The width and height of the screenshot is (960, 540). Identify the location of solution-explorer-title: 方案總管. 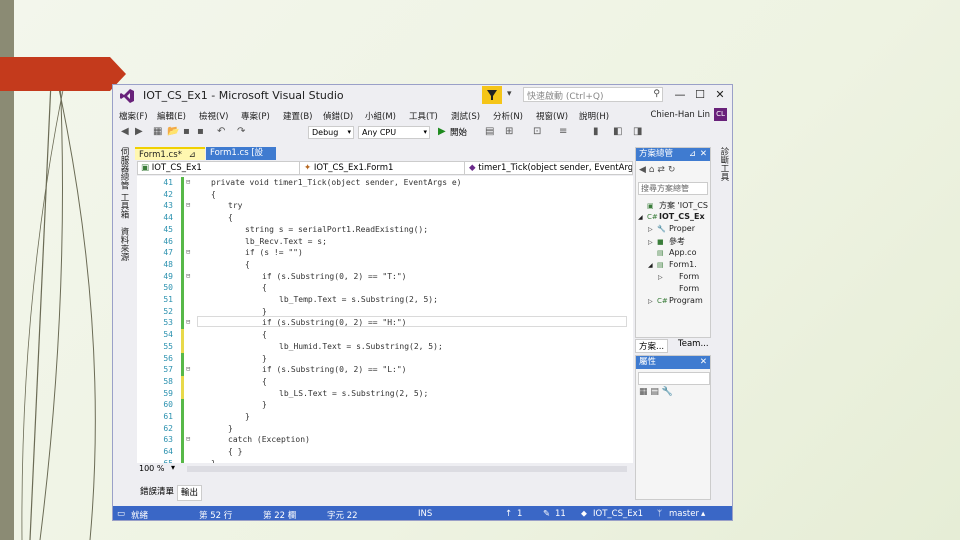
(656, 154).